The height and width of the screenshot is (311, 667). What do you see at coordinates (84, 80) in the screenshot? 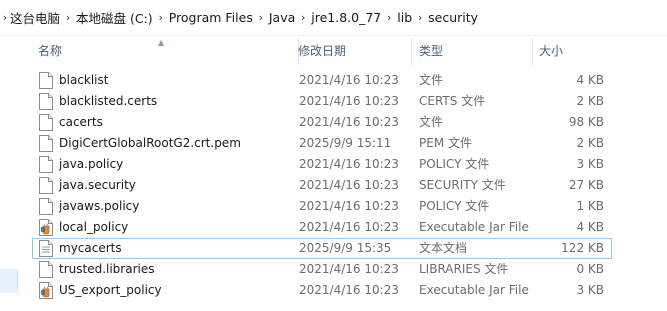
I see `file-name: blacklist` at bounding box center [84, 80].